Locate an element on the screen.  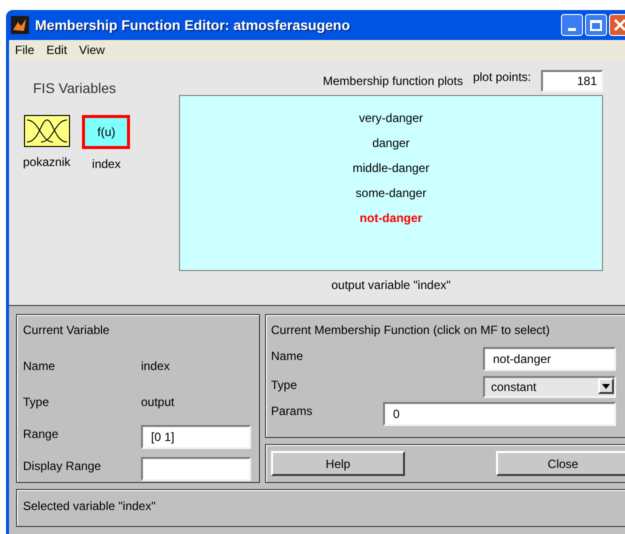
menu-item: File is located at coordinates (24, 50).